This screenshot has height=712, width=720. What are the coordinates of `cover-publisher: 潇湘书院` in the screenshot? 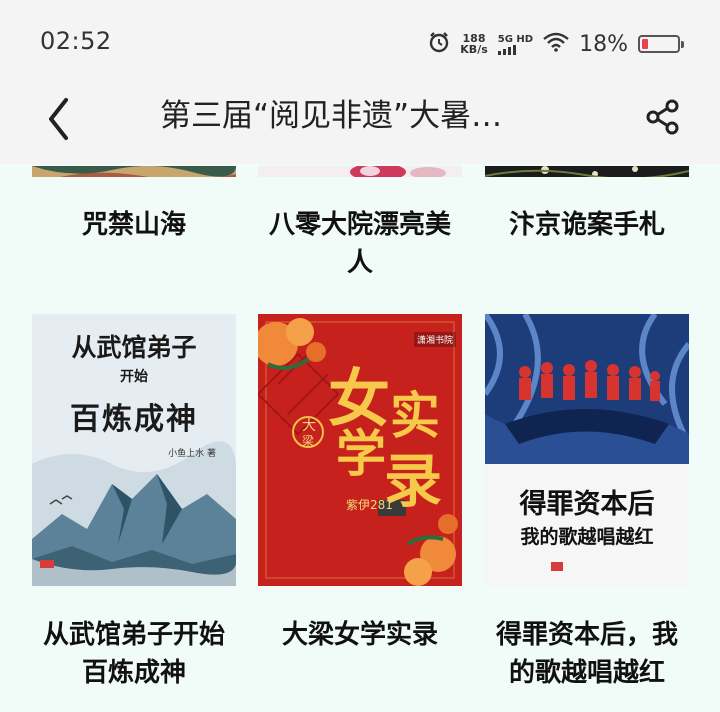 It's located at (434, 339).